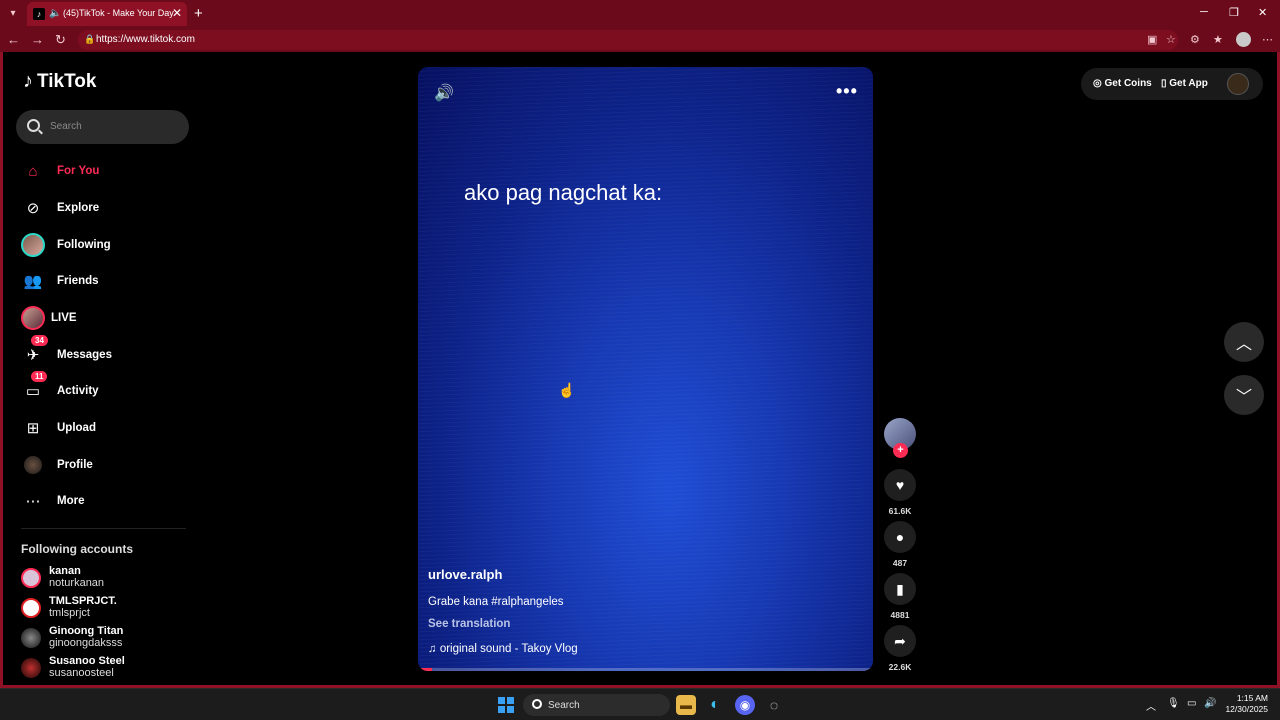 The width and height of the screenshot is (1280, 720). I want to click on url-field: 🔒 https://www.tiktok.com, so click(628, 40).